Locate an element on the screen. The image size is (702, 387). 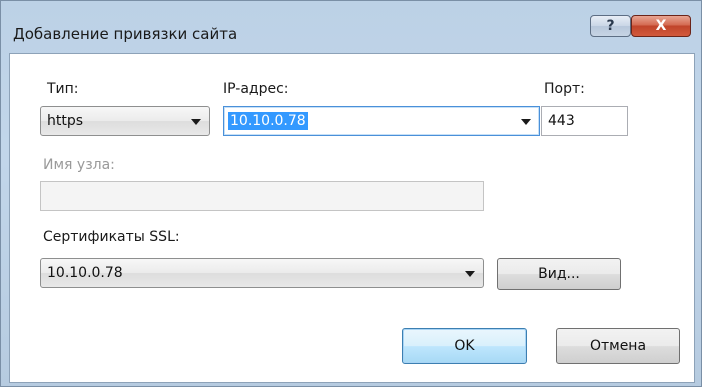
help-button: ? is located at coordinates (610, 26).